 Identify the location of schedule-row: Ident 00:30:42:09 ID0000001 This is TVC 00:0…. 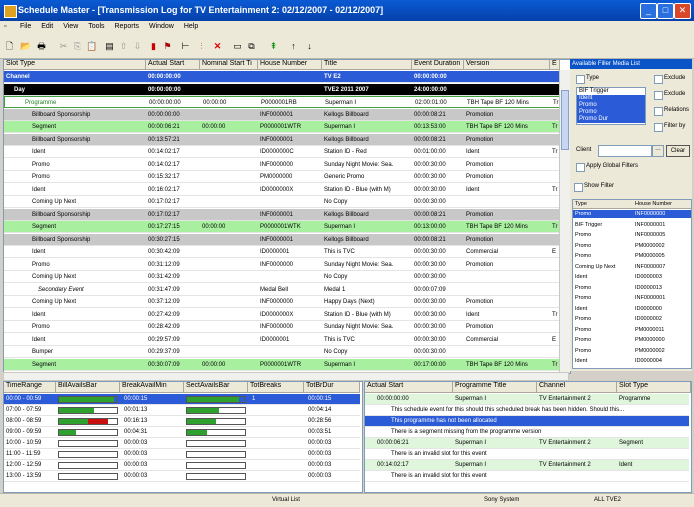
(284, 252).